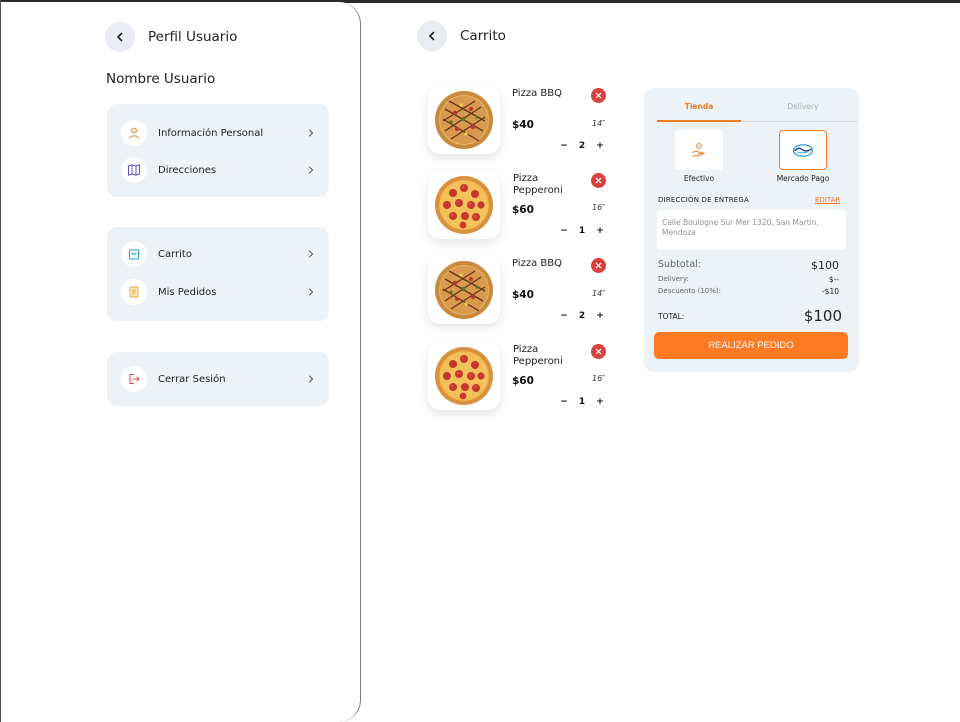  I want to click on subtotal-label: Subtotal:, so click(680, 264).